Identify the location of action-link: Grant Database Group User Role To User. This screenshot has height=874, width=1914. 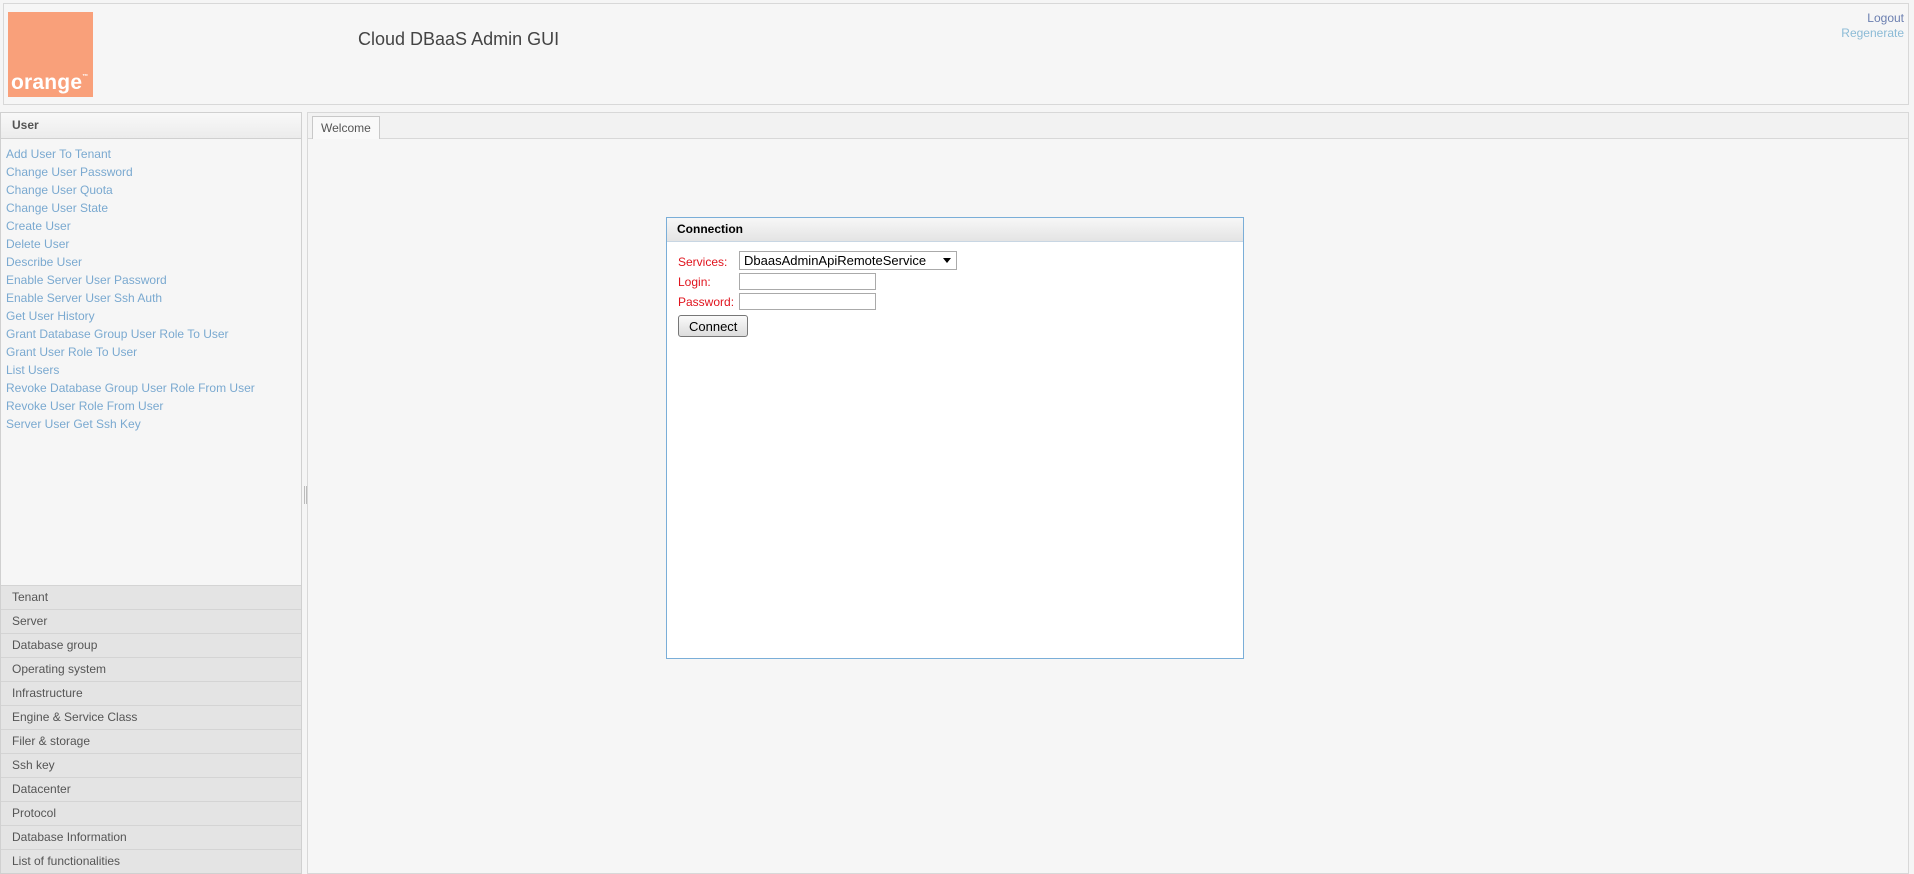
(153, 334).